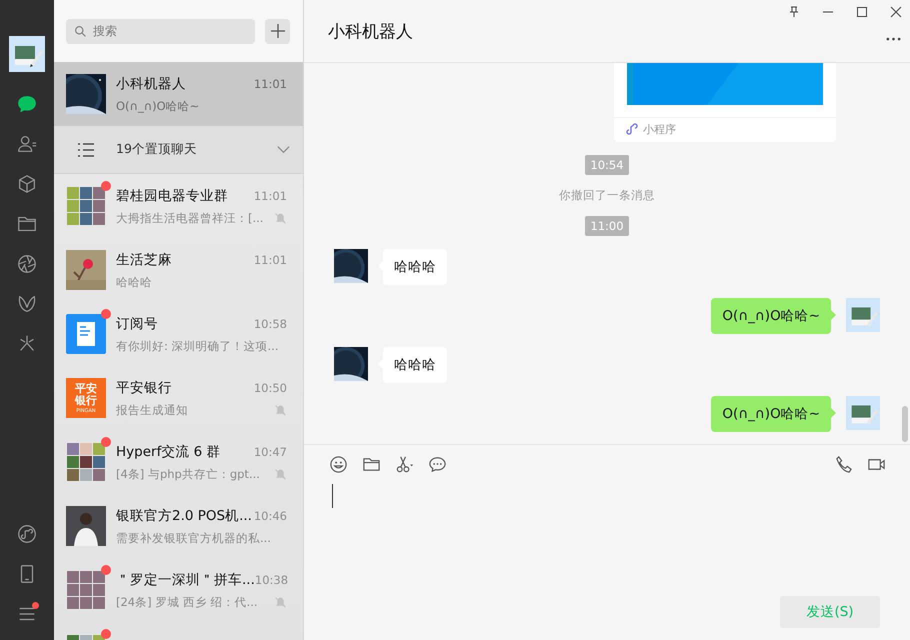  What do you see at coordinates (843, 464) in the screenshot?
I see `phone-call-icon` at bounding box center [843, 464].